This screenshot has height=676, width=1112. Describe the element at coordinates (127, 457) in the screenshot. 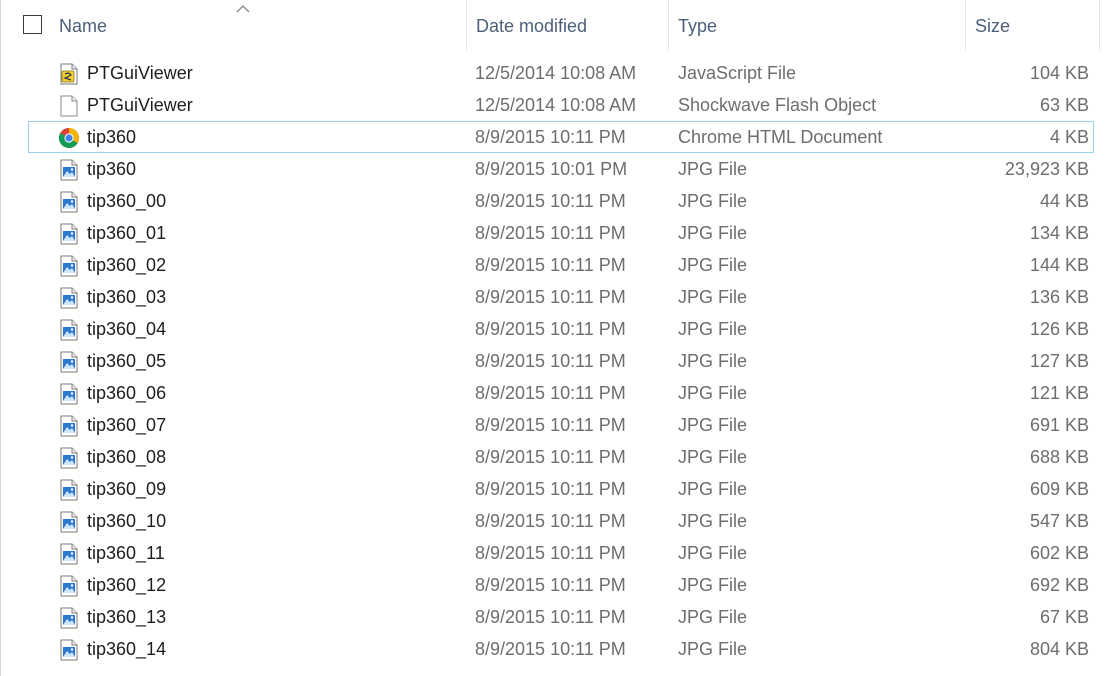

I see `file-name: tip360_08` at that location.